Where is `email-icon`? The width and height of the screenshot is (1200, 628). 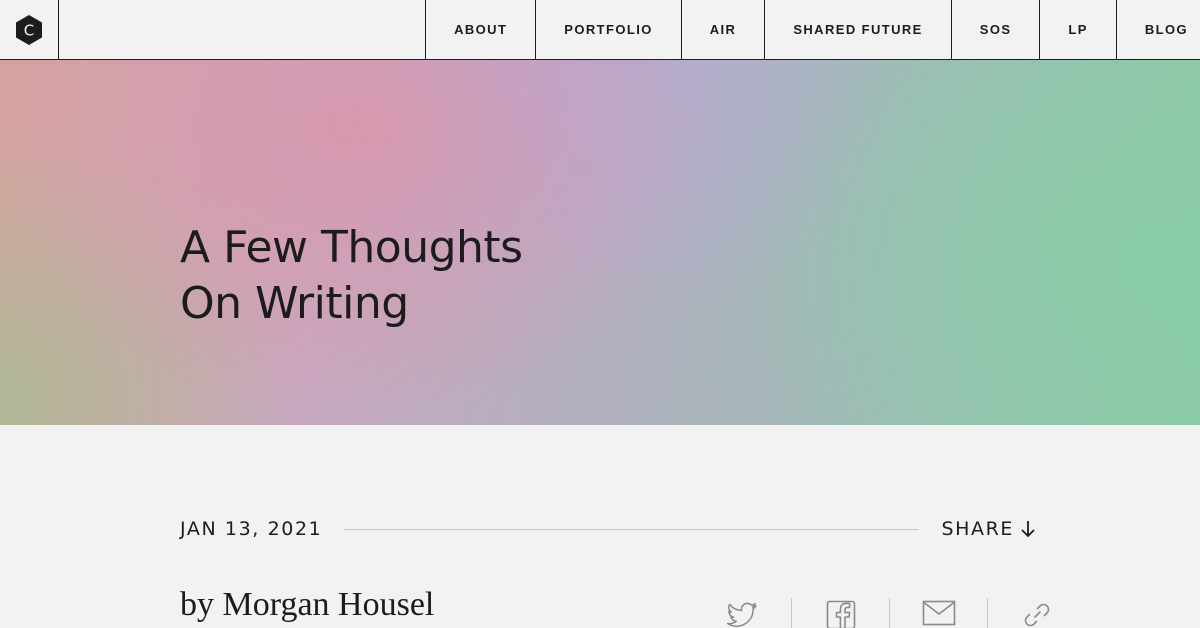 email-icon is located at coordinates (938, 613).